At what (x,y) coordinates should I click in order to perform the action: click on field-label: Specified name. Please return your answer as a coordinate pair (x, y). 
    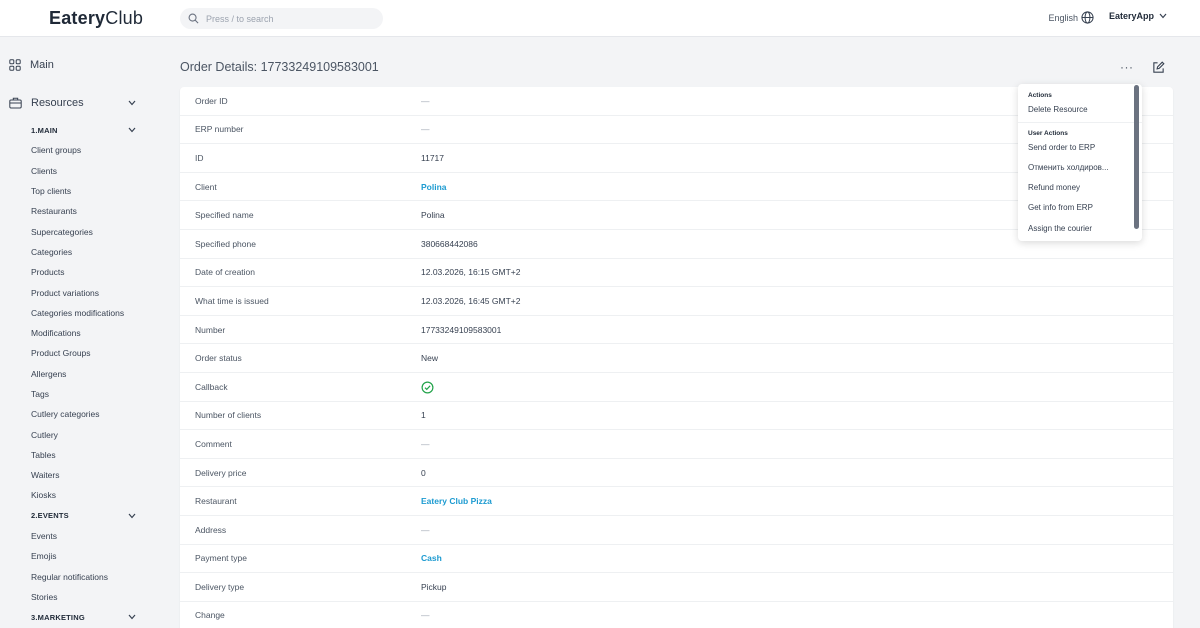
    Looking at the image, I should click on (224, 215).